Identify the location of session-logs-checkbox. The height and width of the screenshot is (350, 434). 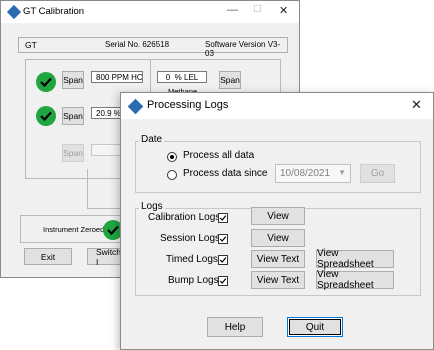
(223, 239).